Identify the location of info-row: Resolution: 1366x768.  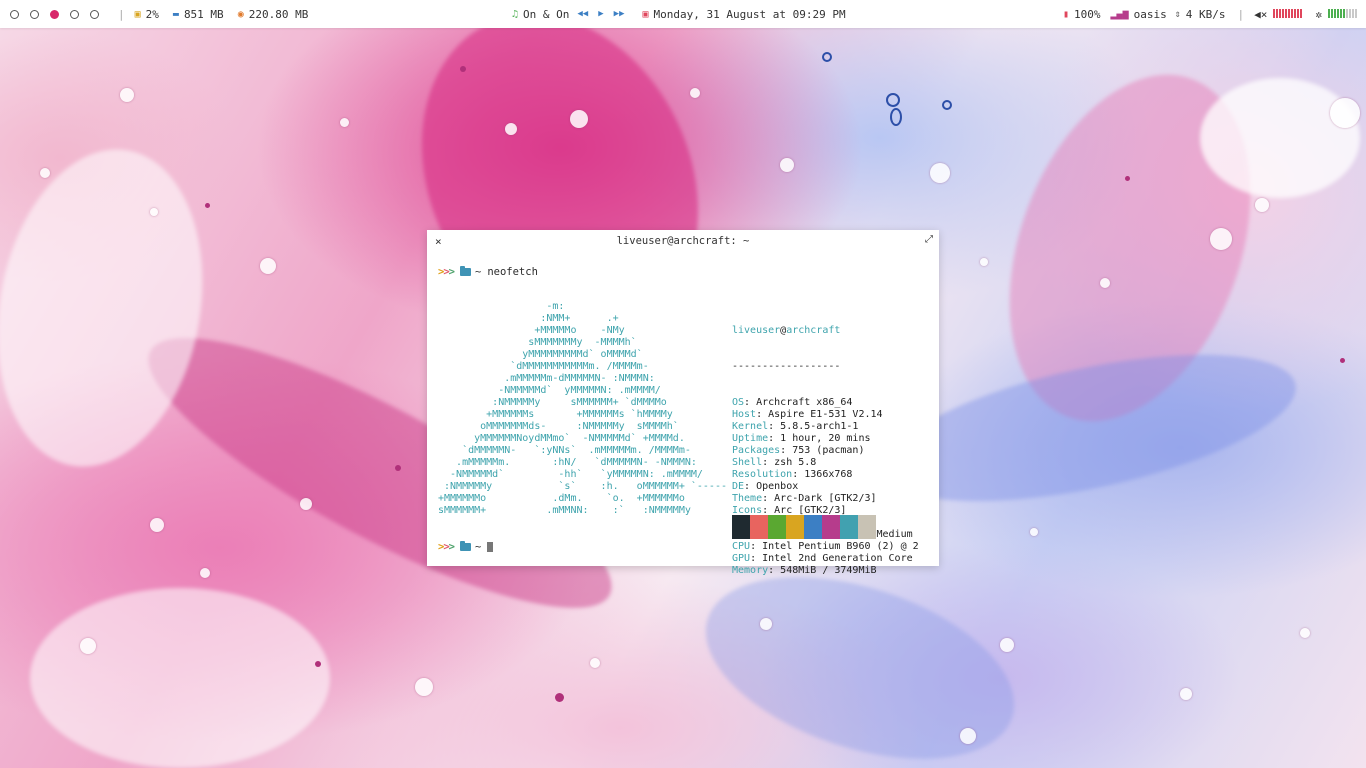
(792, 474).